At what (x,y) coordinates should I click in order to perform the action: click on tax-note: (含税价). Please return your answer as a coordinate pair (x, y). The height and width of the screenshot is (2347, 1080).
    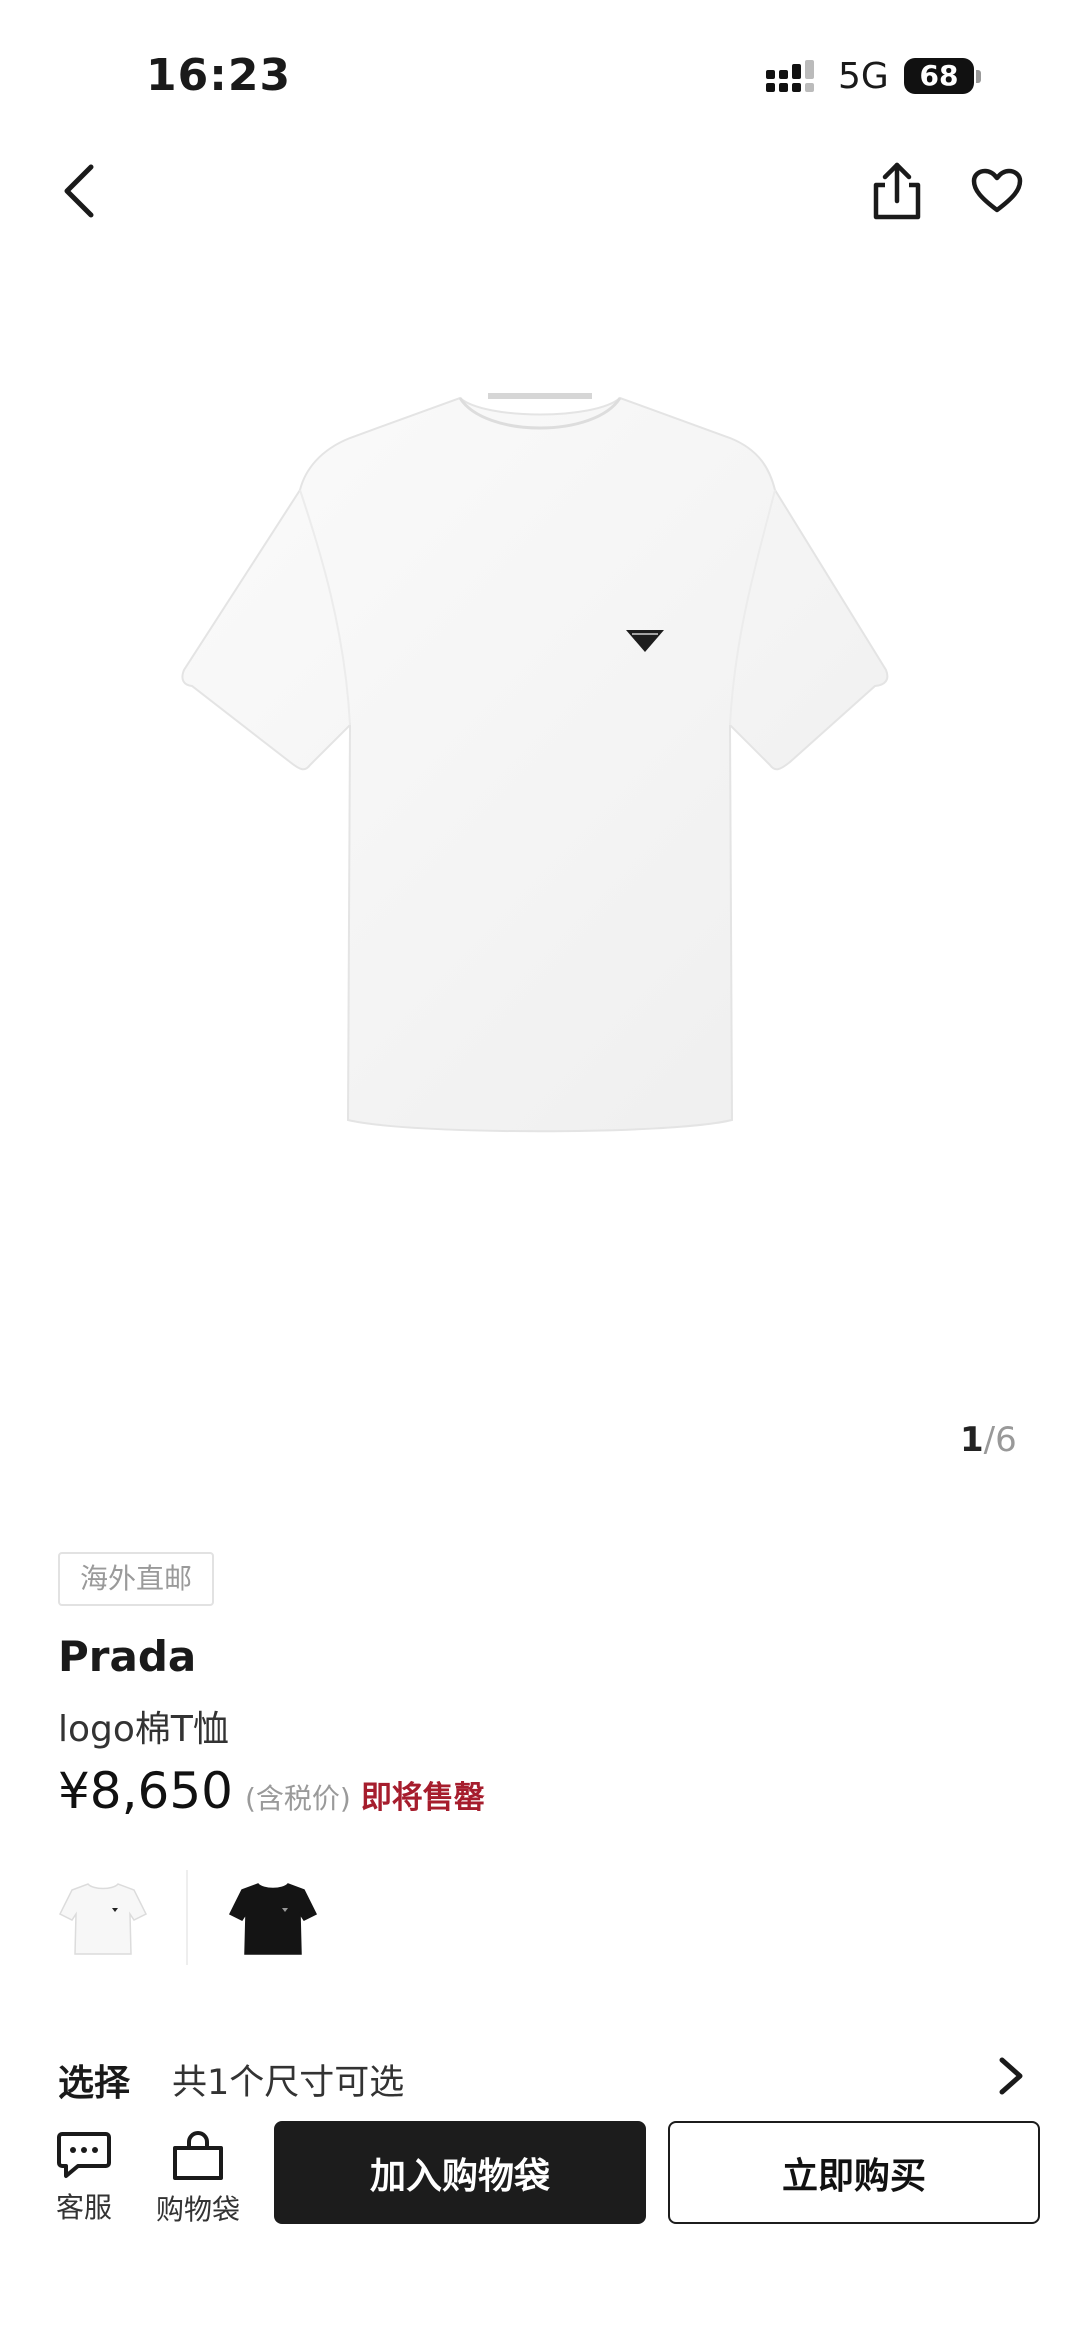
    Looking at the image, I should click on (297, 1798).